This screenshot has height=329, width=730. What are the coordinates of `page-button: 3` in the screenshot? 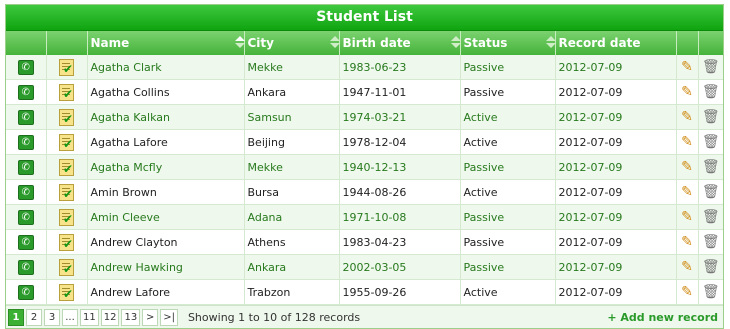 It's located at (52, 317).